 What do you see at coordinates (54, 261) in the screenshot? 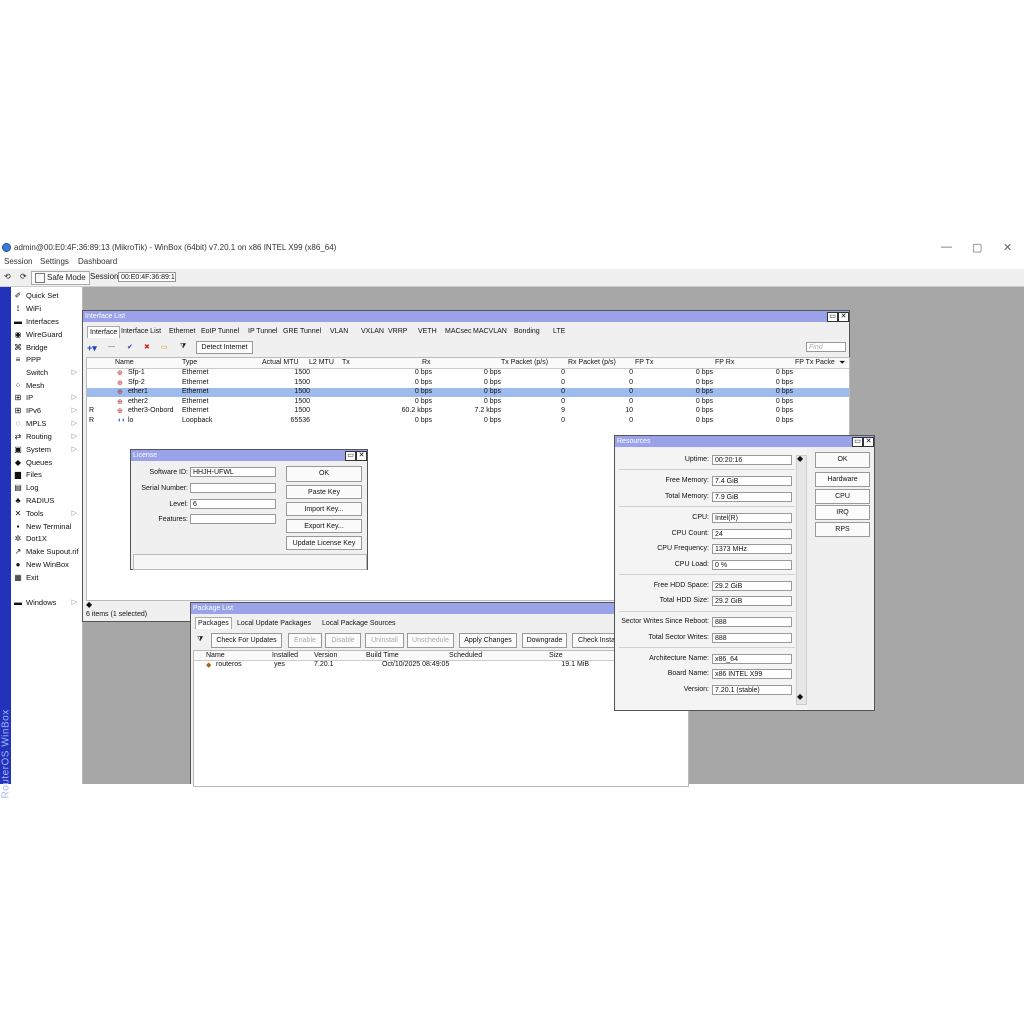
I see `menu-settings: Settings` at bounding box center [54, 261].